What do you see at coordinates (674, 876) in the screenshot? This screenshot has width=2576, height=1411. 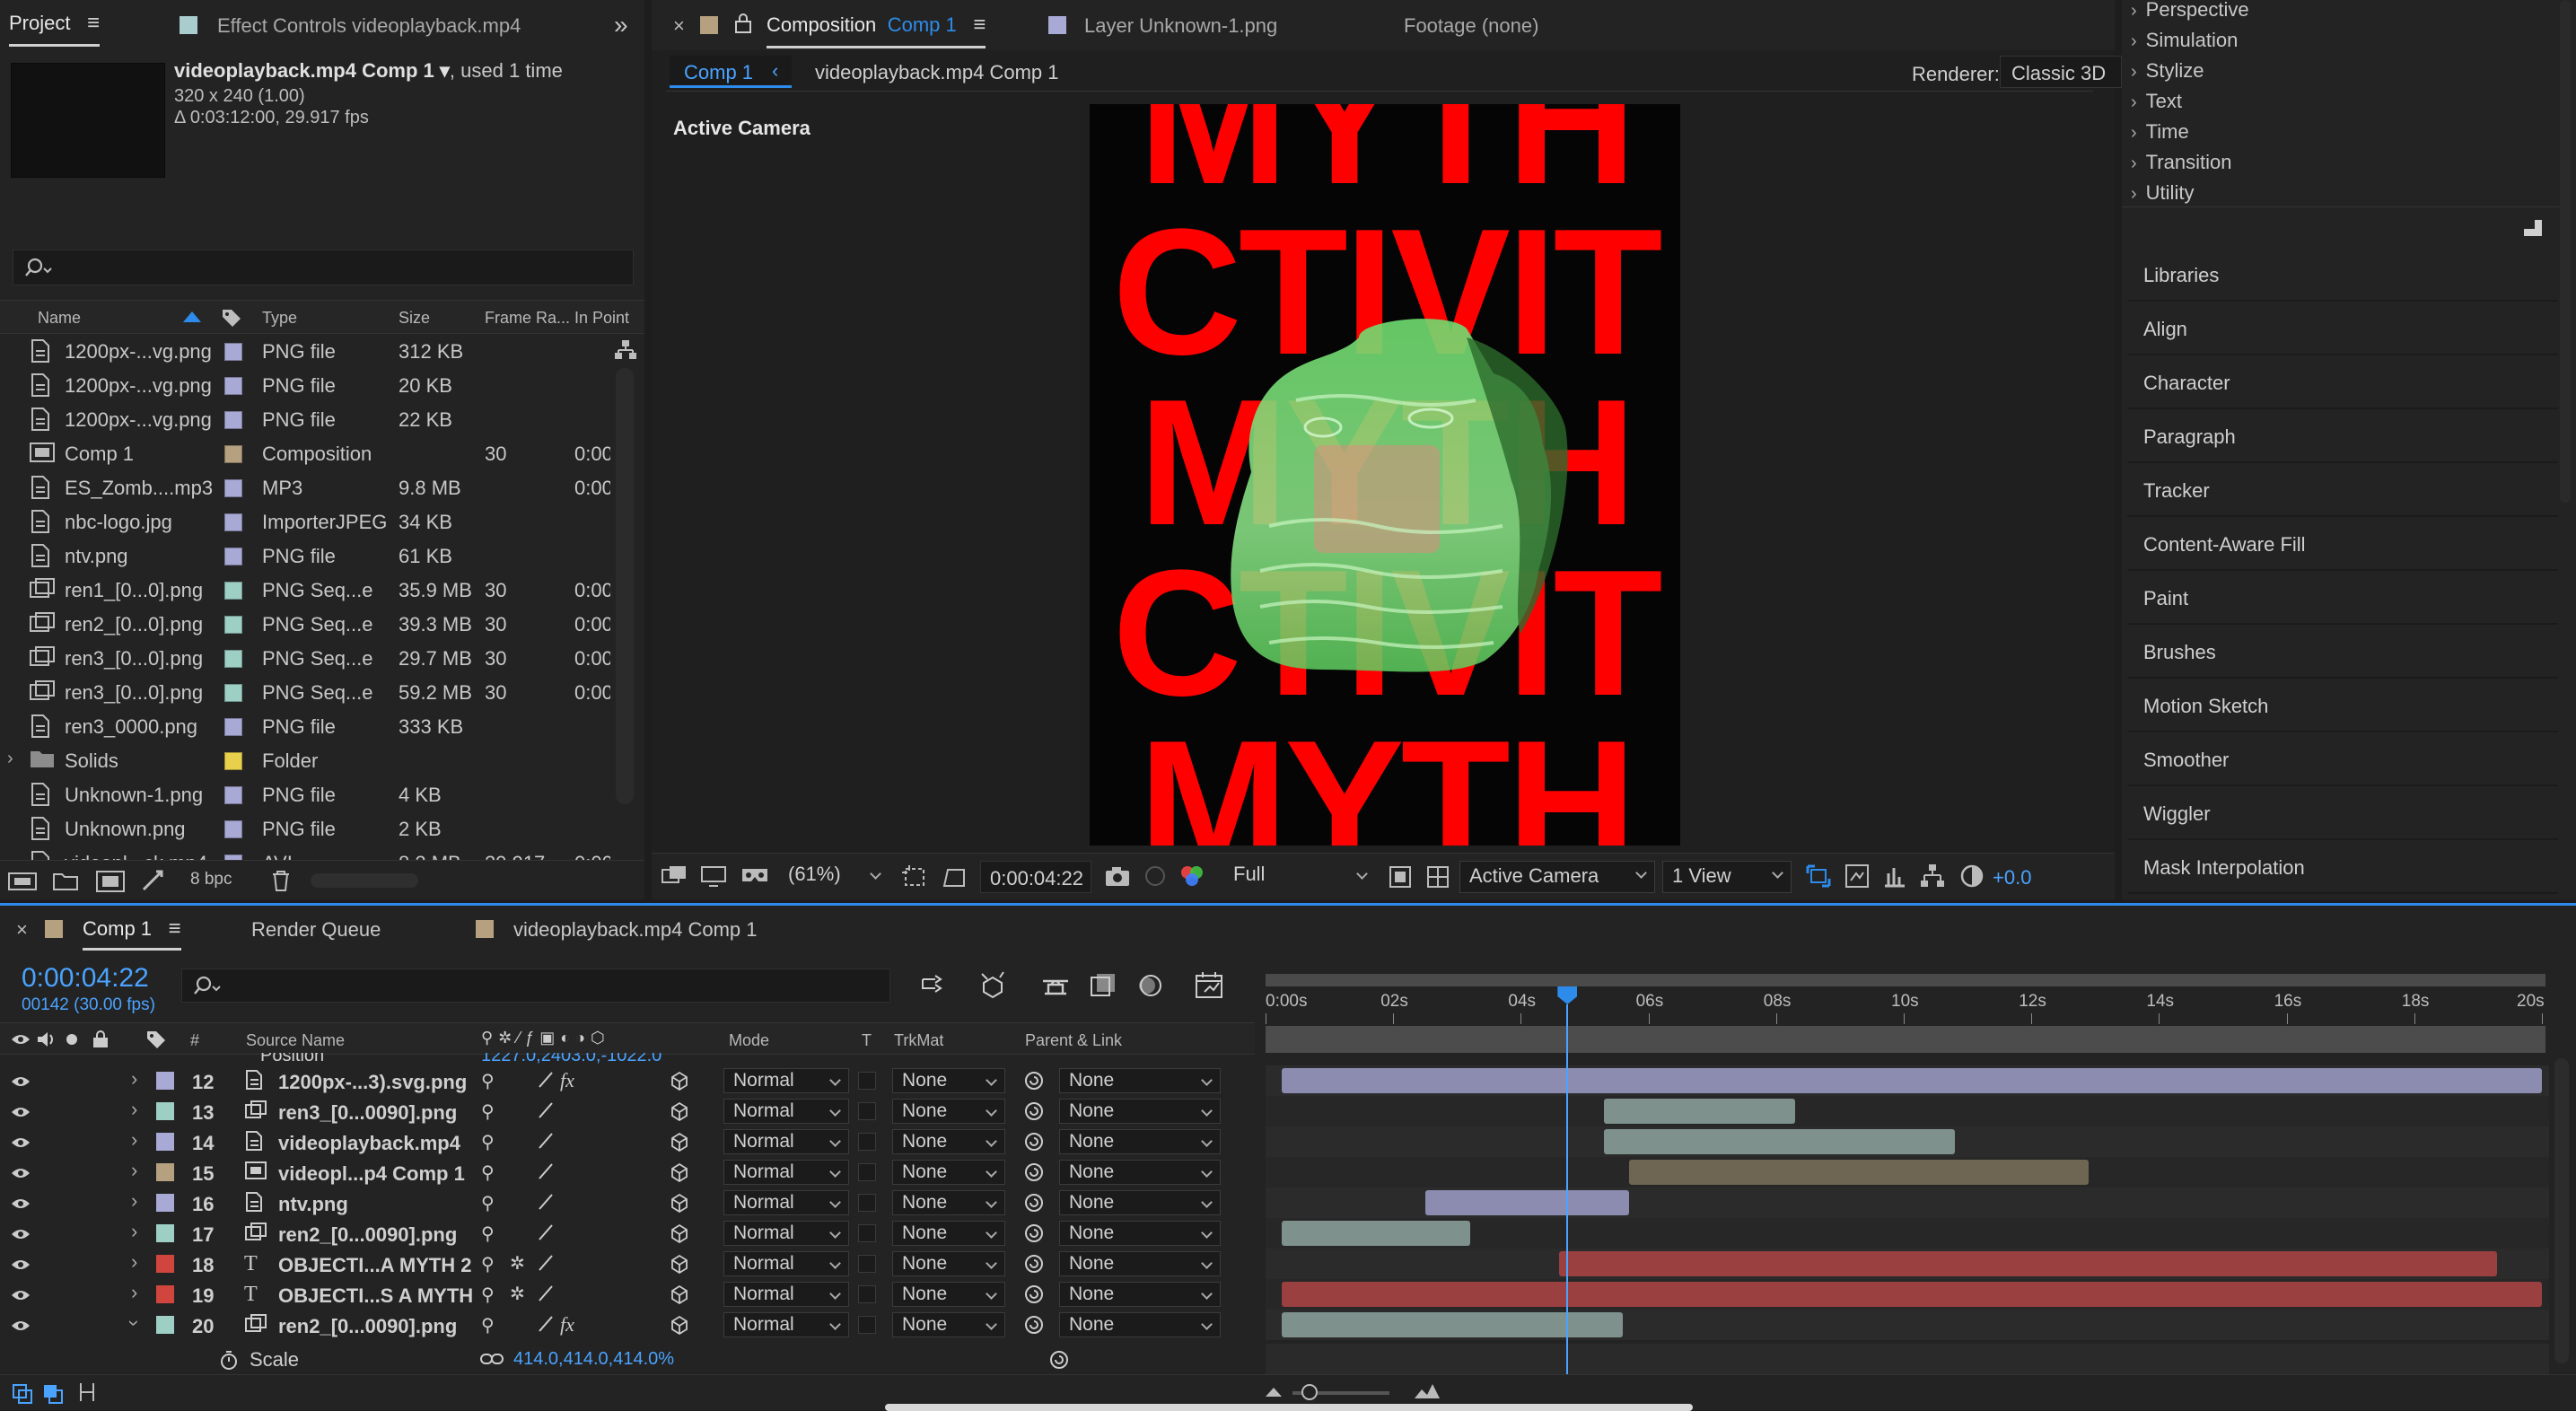 I see `always-preview-icon` at bounding box center [674, 876].